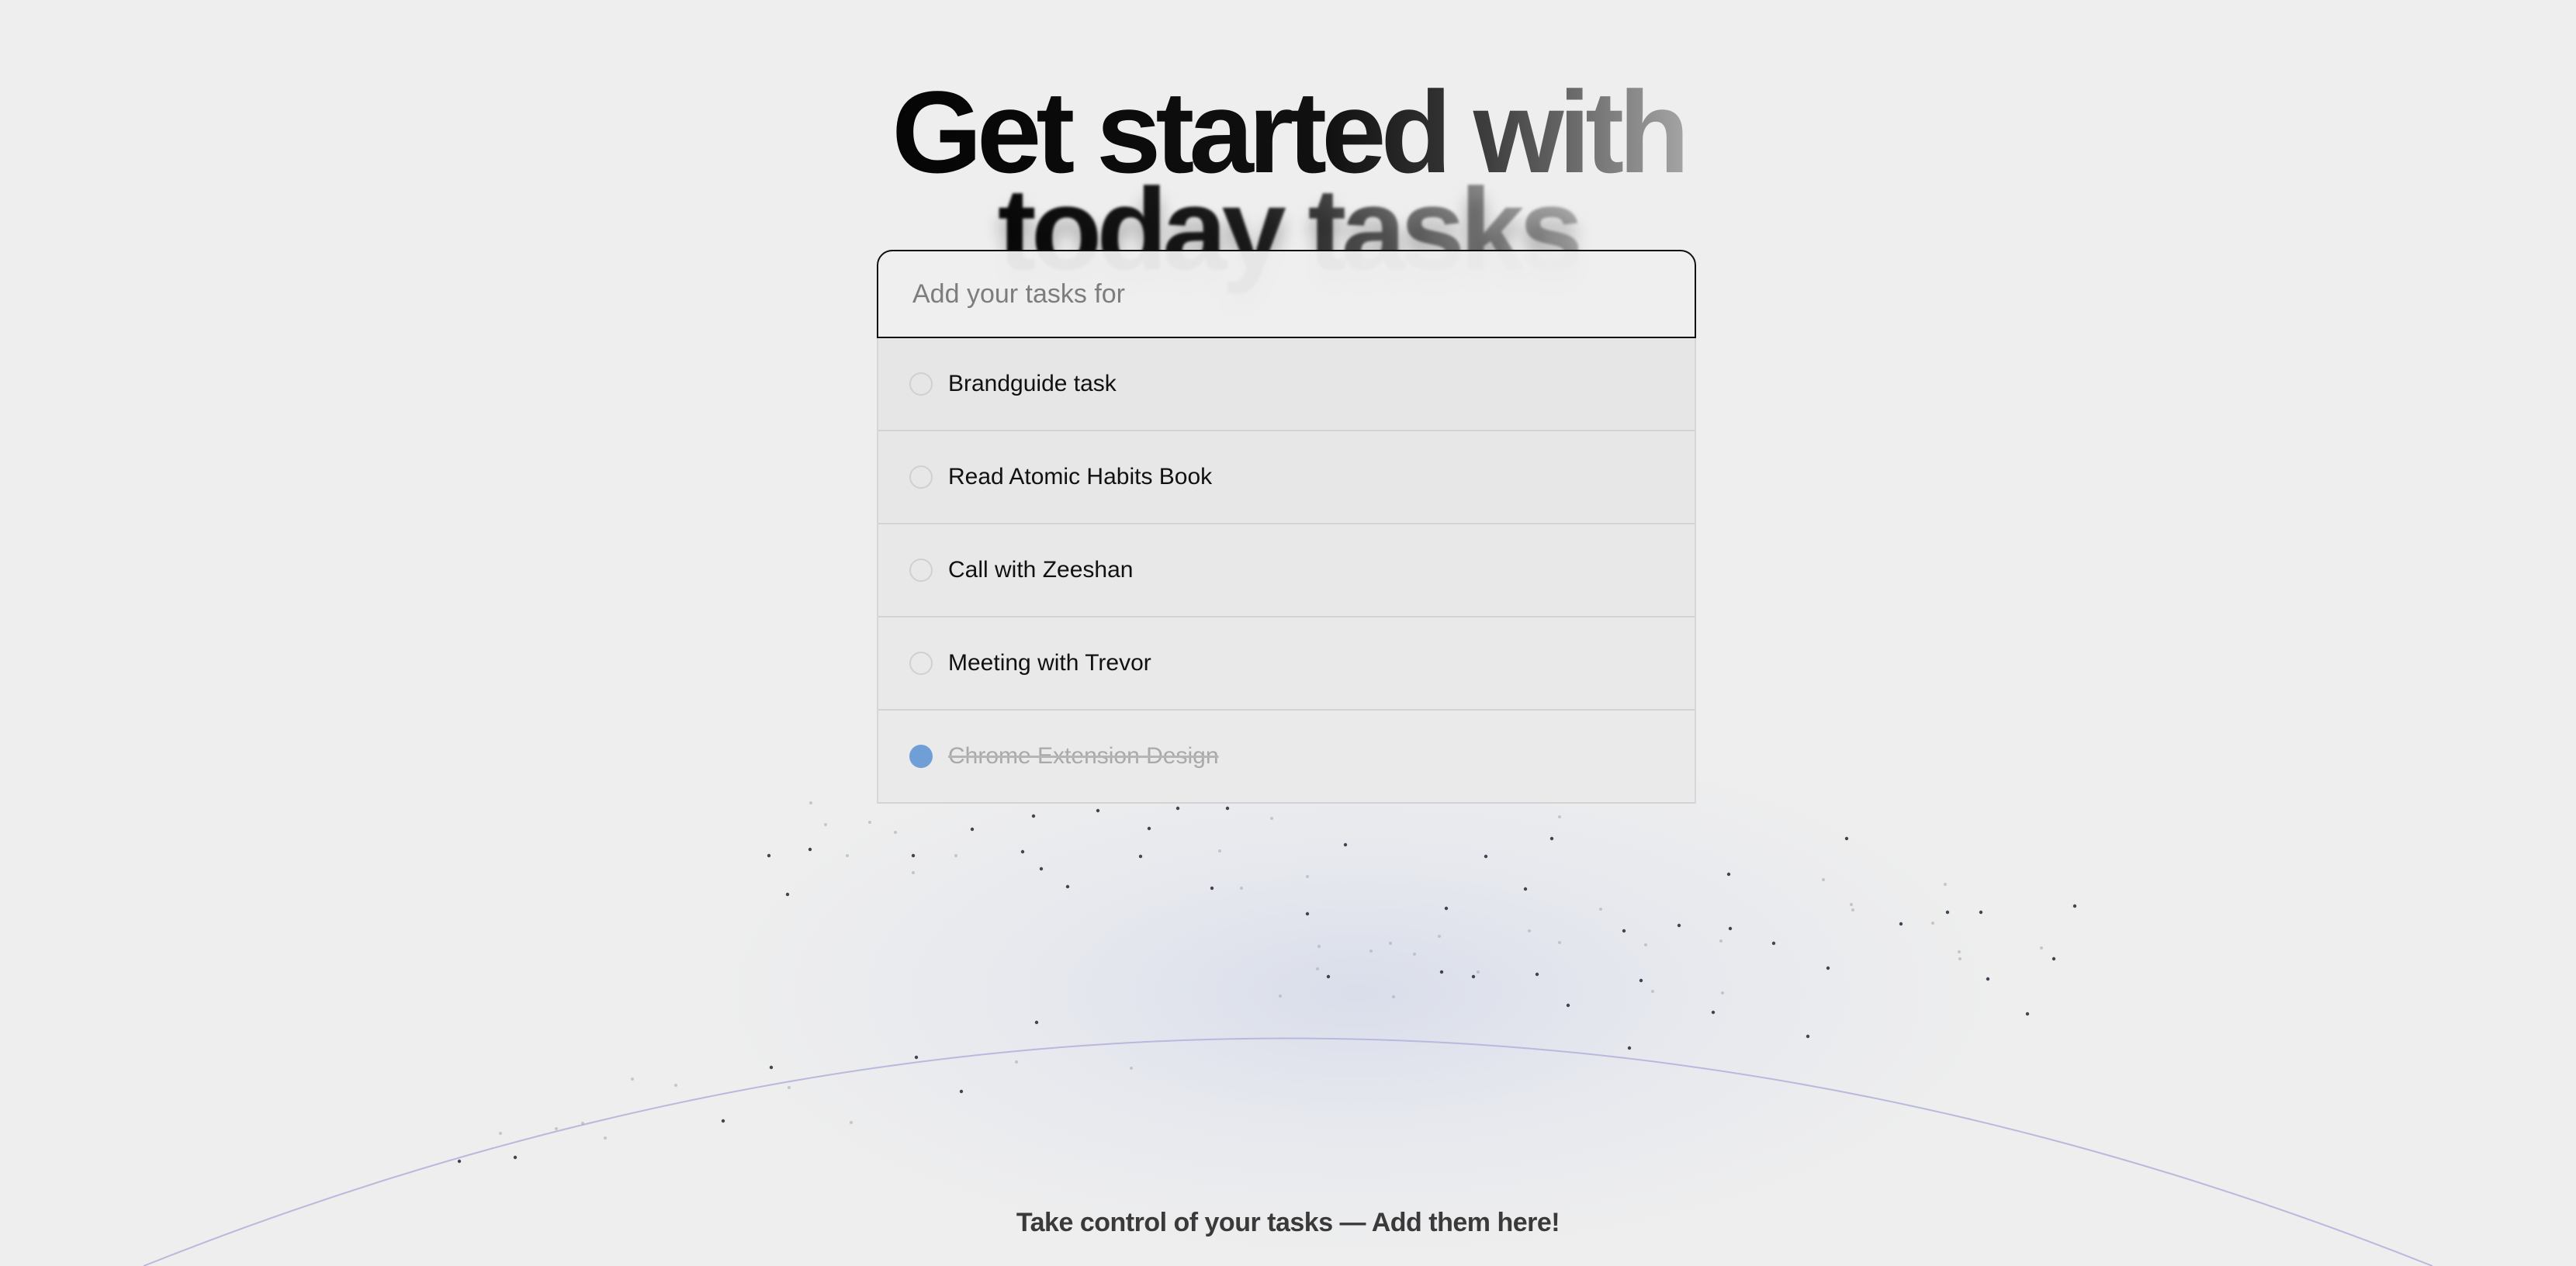  I want to click on task-item: Call with Zeeshan, so click(1286, 570).